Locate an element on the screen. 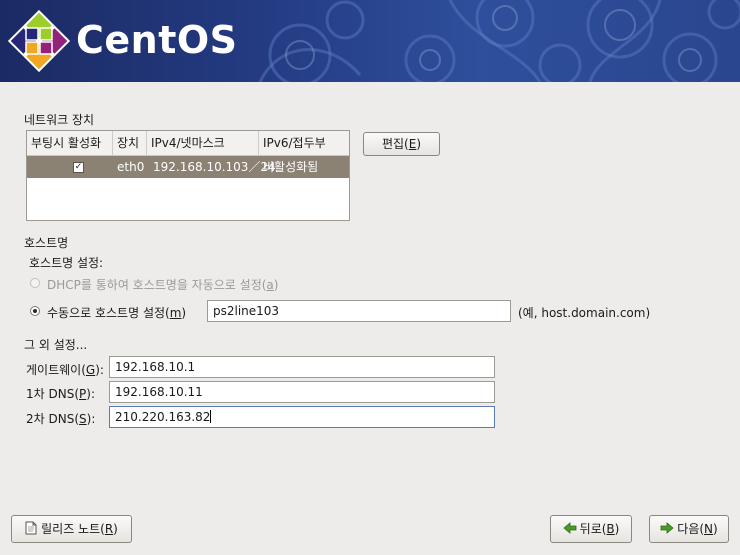  hostname-section-title: 호스트명 is located at coordinates (46, 243).